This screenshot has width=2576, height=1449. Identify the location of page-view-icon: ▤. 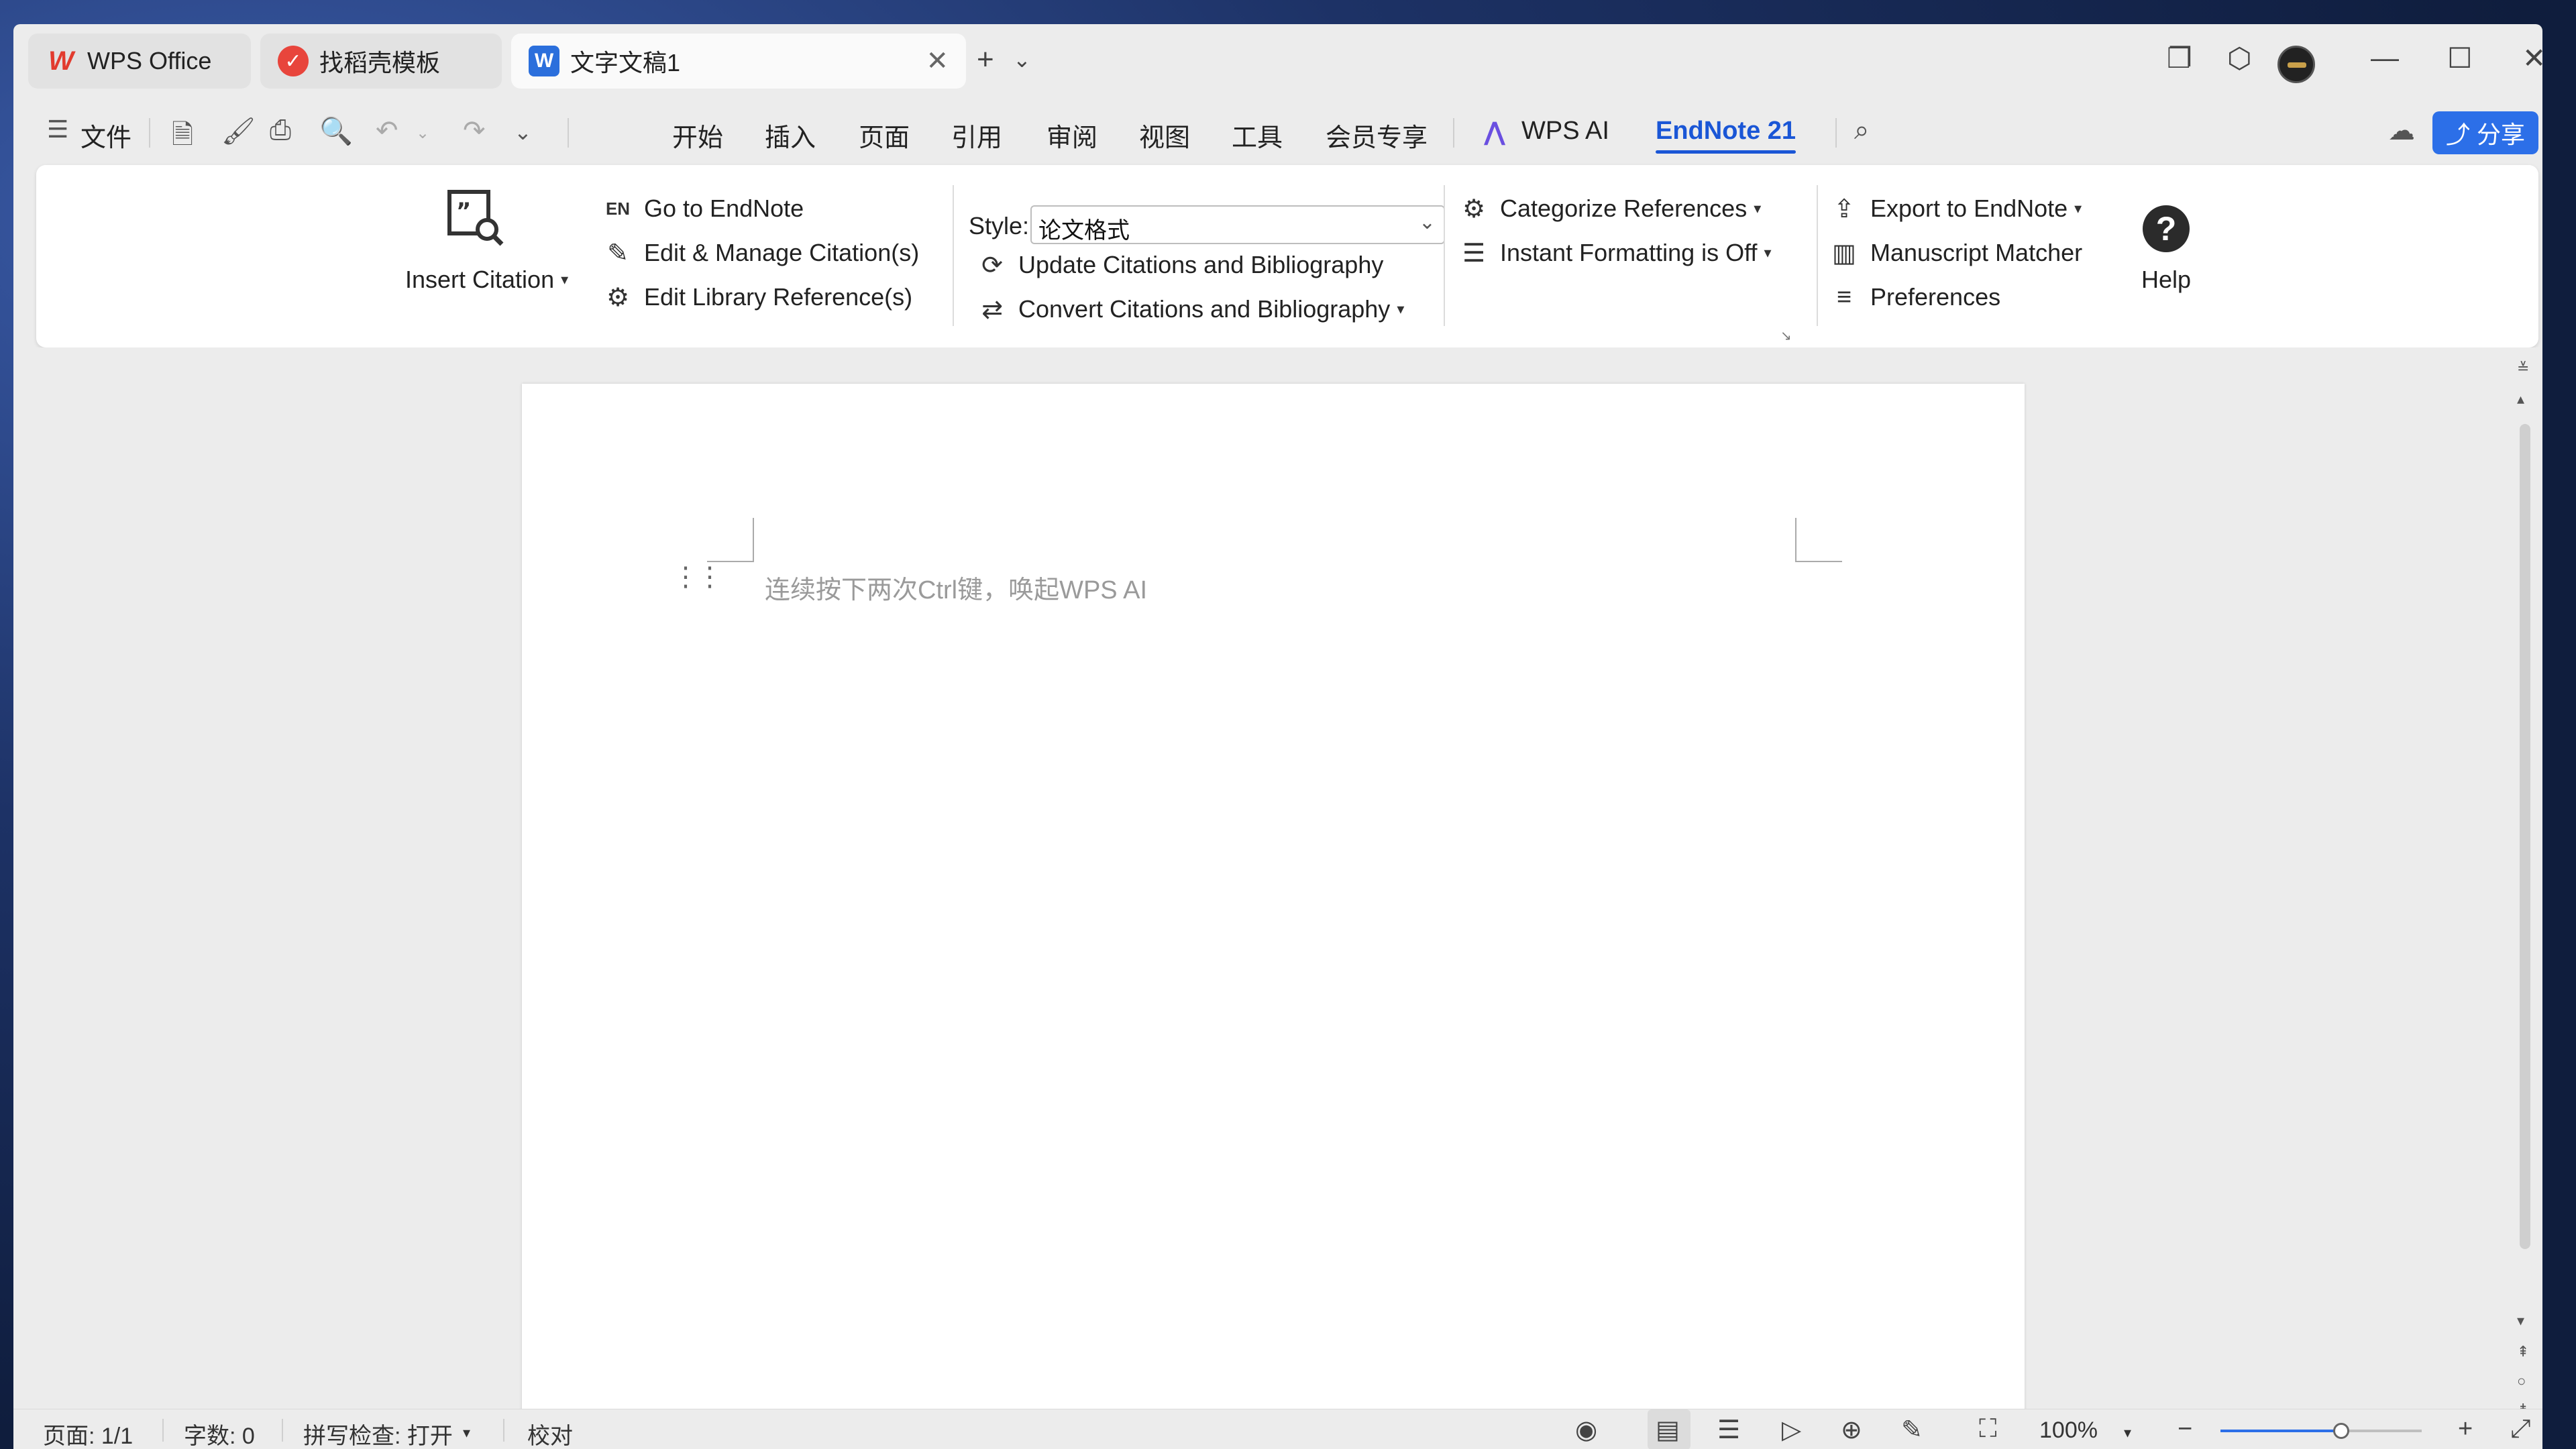
(1668, 1430).